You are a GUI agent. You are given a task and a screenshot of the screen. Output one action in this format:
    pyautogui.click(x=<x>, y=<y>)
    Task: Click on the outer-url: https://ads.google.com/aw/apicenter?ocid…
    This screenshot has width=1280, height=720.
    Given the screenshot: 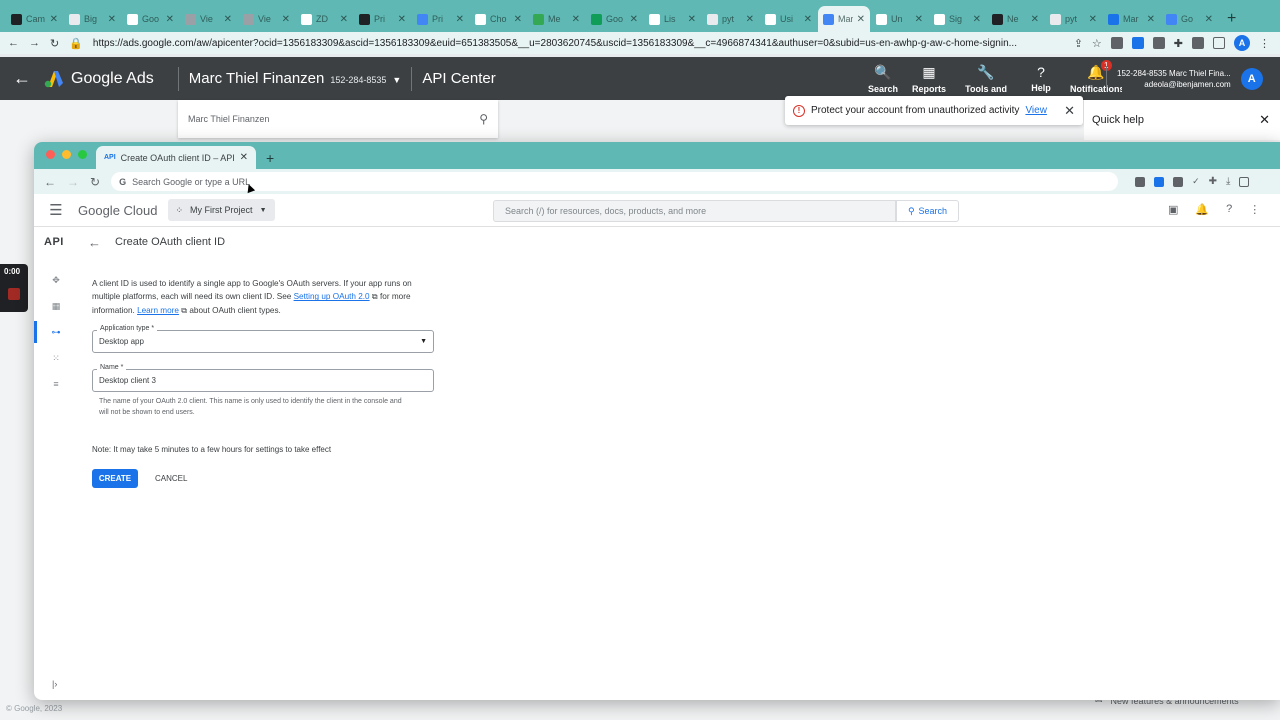 What is the action you would take?
    pyautogui.click(x=578, y=43)
    